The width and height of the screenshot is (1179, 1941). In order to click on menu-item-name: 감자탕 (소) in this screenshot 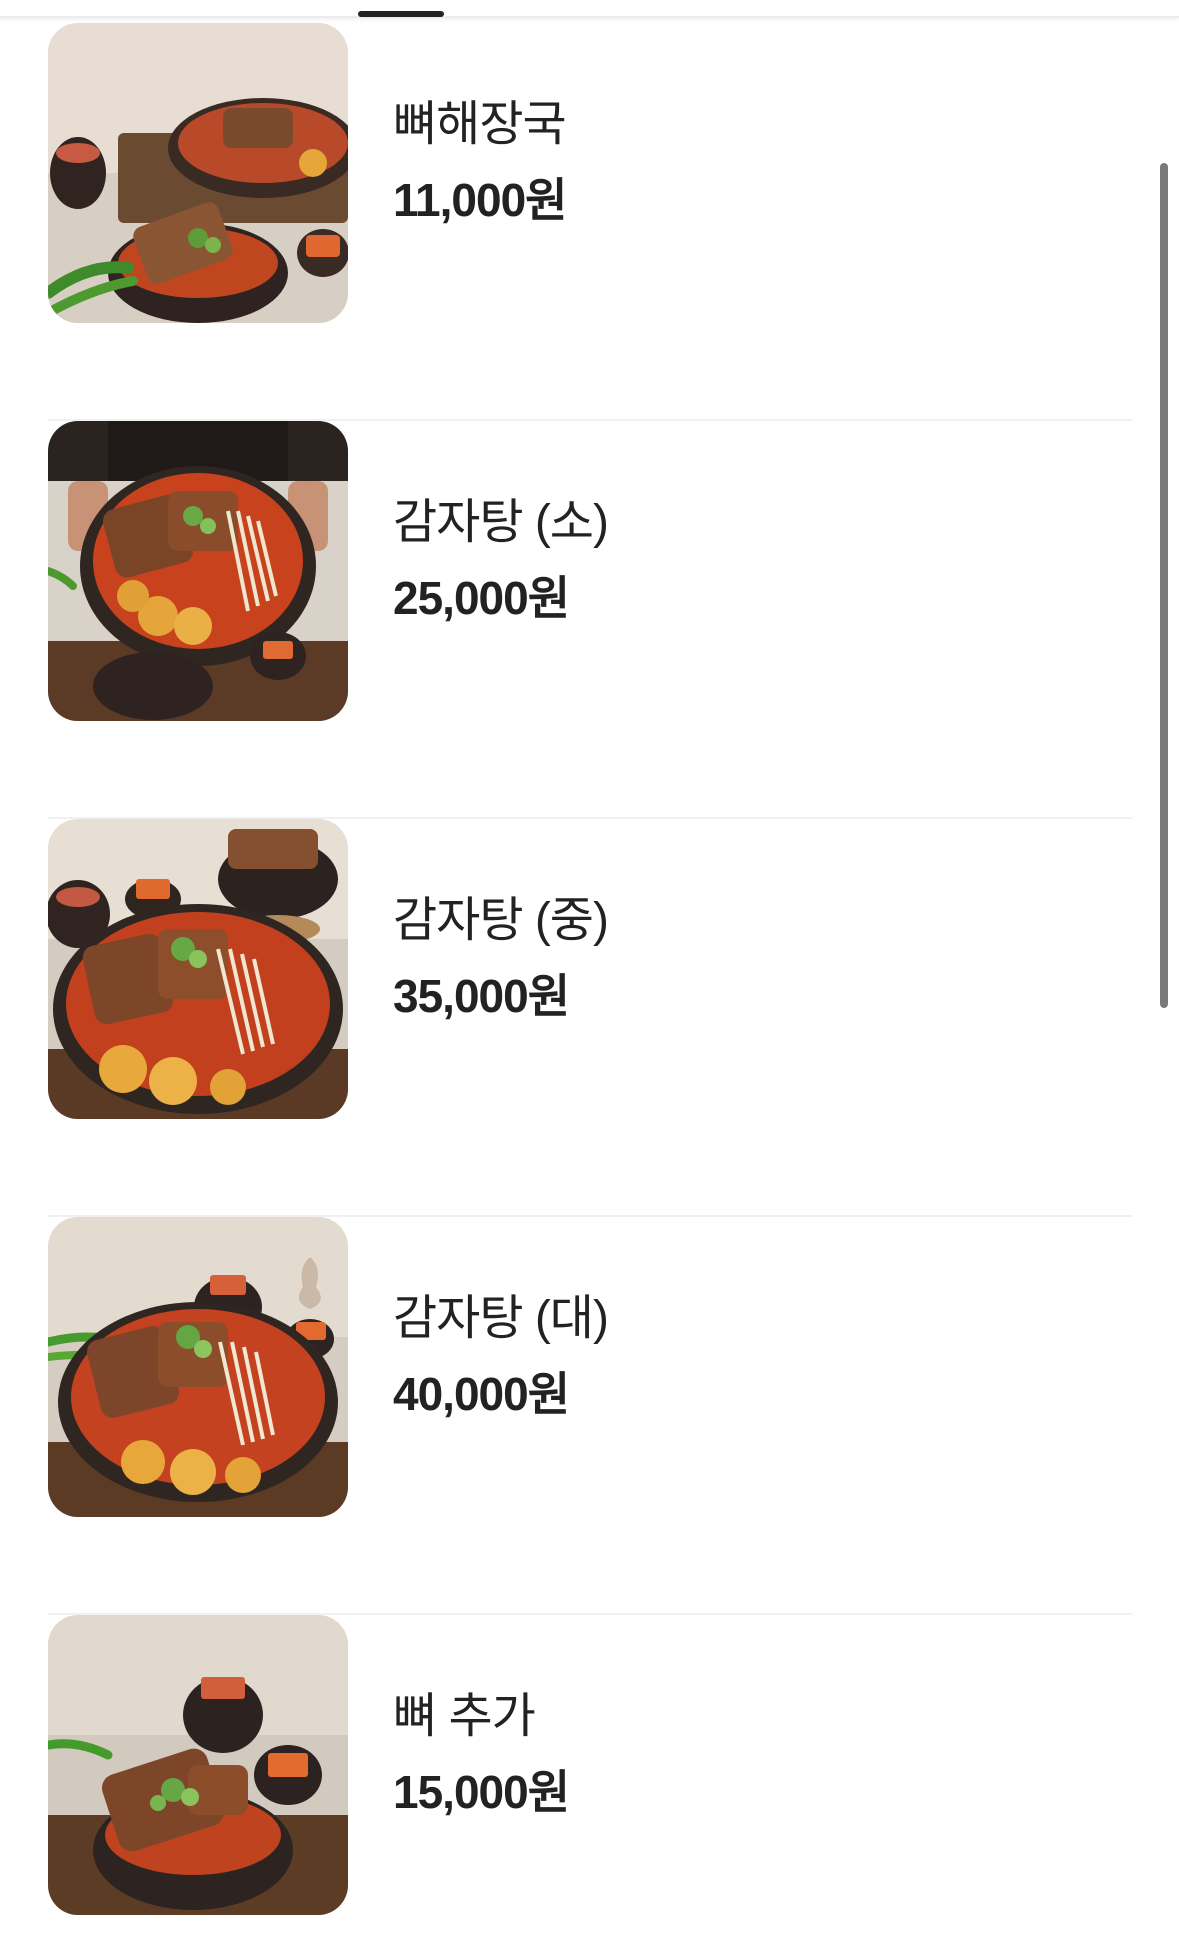, I will do `click(501, 522)`.